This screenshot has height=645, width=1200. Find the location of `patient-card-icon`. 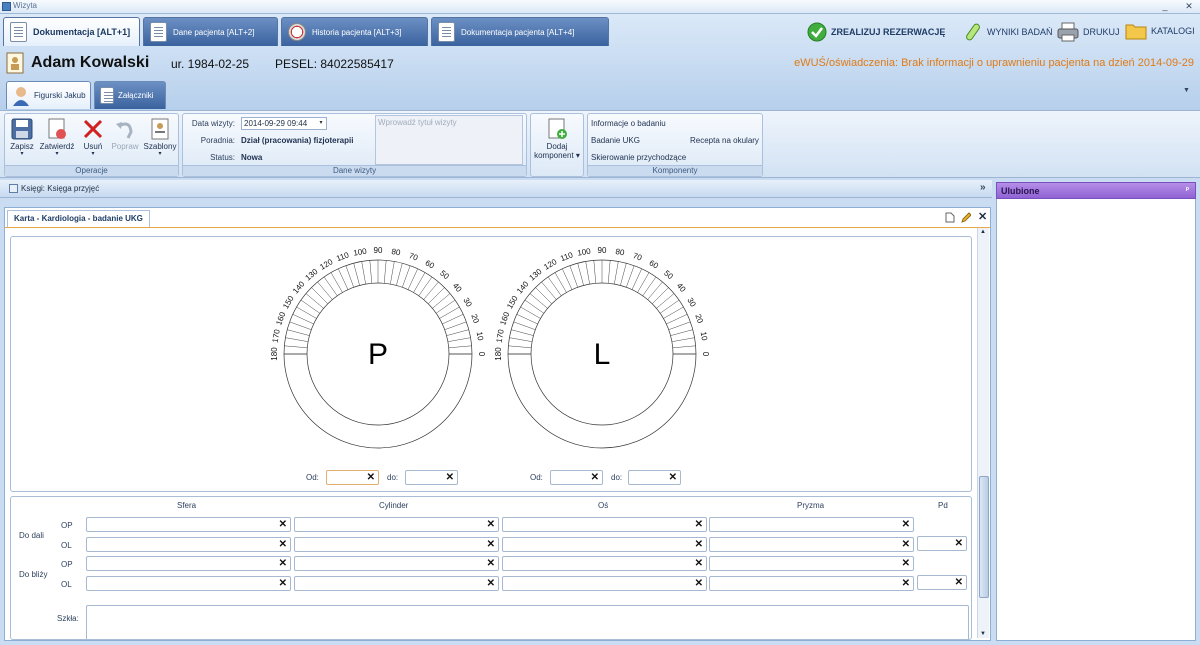

patient-card-icon is located at coordinates (158, 32).